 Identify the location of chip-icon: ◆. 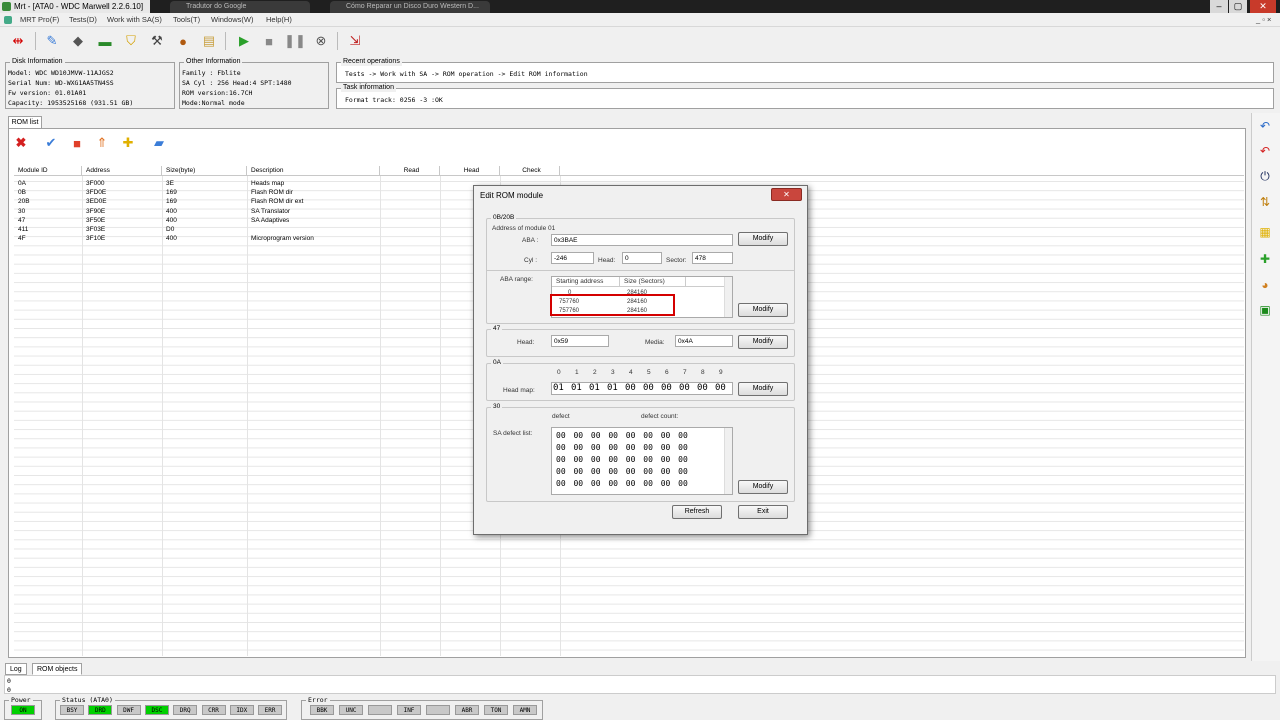
(78, 41).